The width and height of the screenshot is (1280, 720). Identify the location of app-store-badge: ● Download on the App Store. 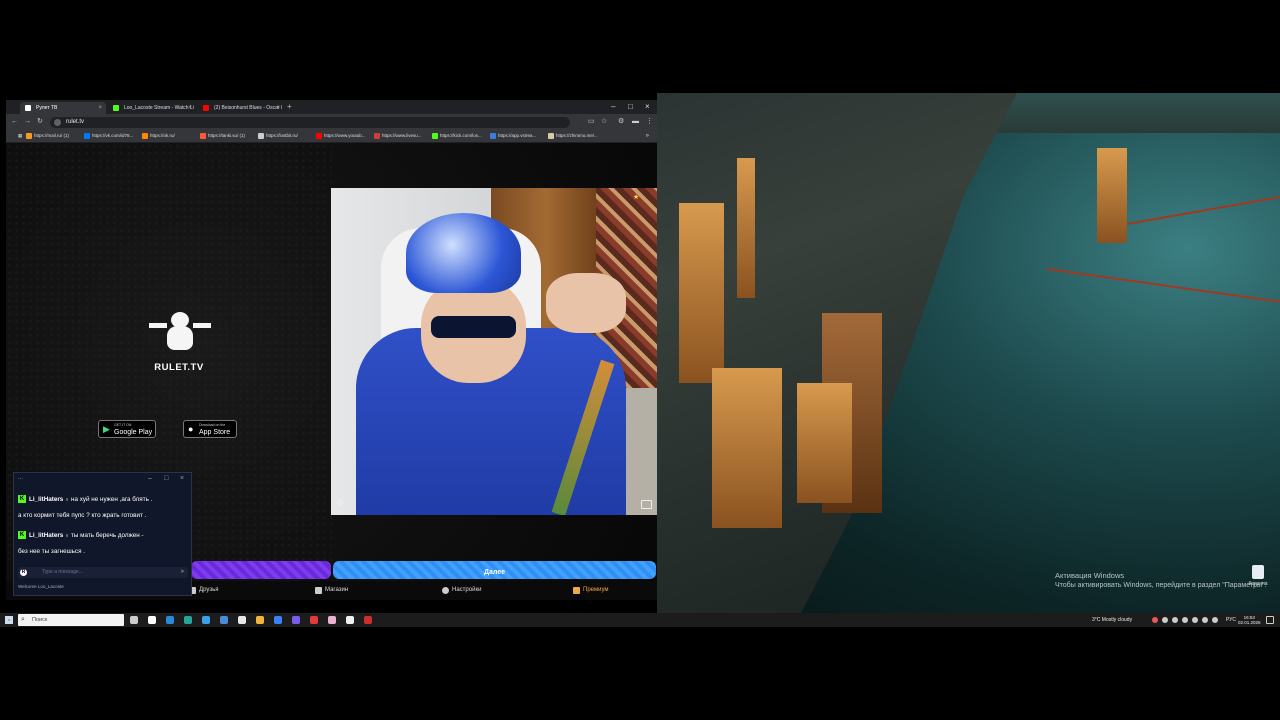
(210, 429).